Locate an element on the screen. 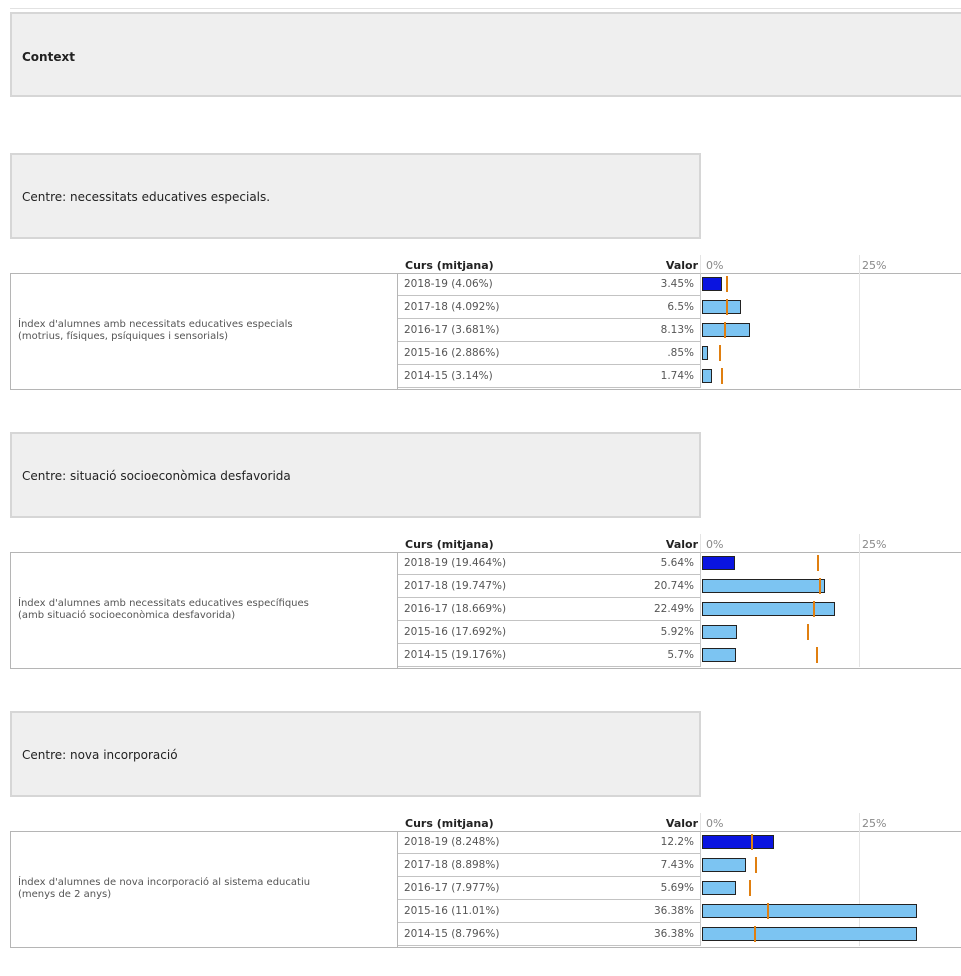 This screenshot has width=961, height=976. valor-cell: 6.5% is located at coordinates (680, 307).